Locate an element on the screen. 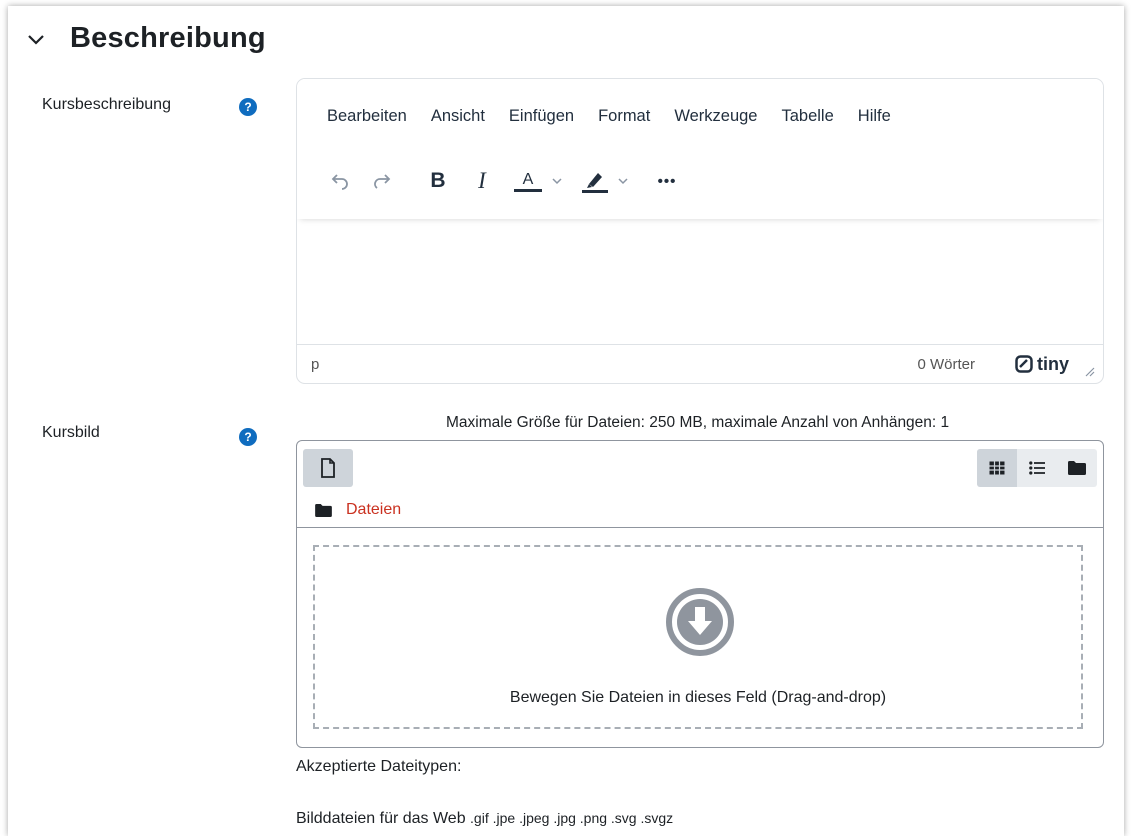 The height and width of the screenshot is (836, 1131). text-color-glyph: A is located at coordinates (528, 181).